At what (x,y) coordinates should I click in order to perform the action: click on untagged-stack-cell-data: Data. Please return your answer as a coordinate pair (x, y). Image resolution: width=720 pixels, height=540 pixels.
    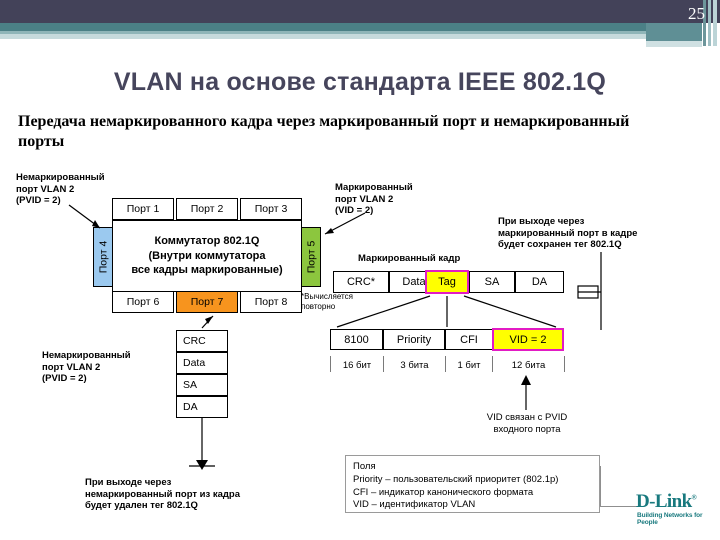
    Looking at the image, I should click on (202, 363).